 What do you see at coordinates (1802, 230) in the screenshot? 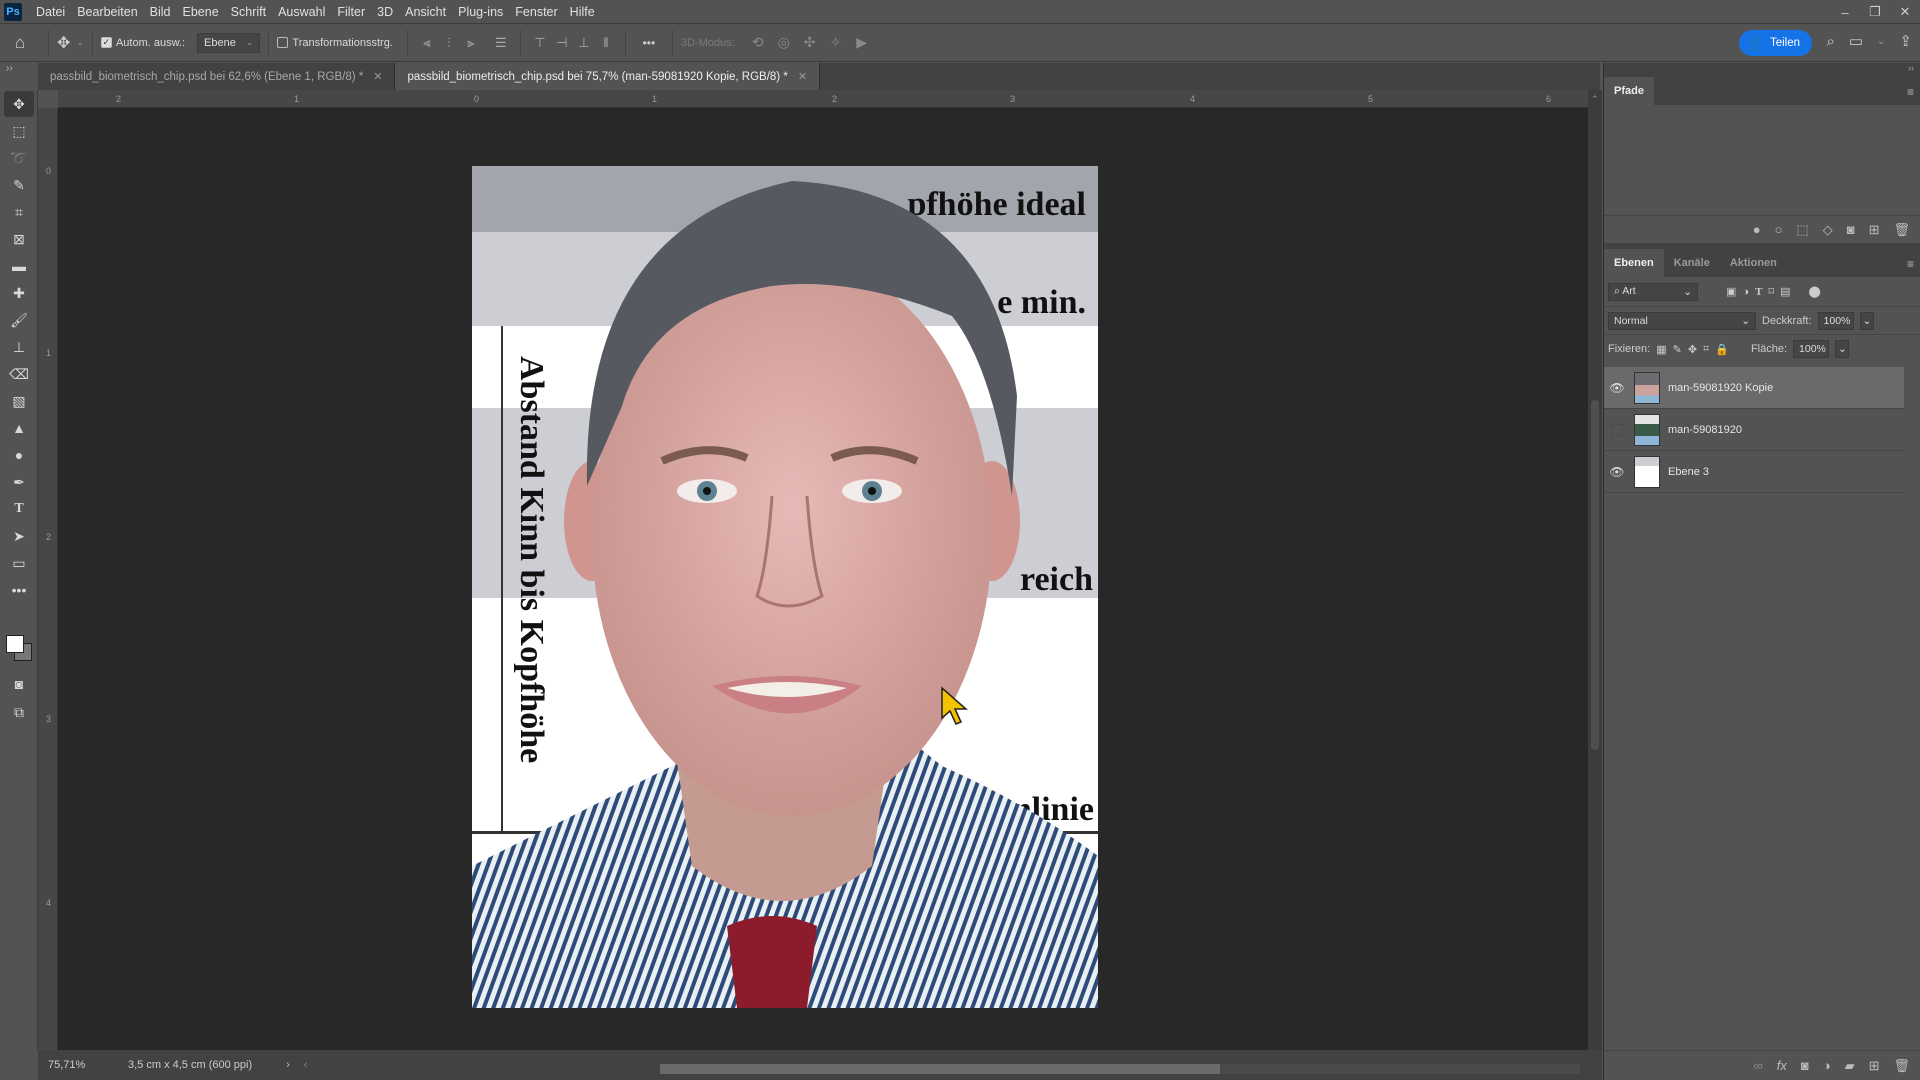
I see `load-selection-icon: ⬚` at bounding box center [1802, 230].